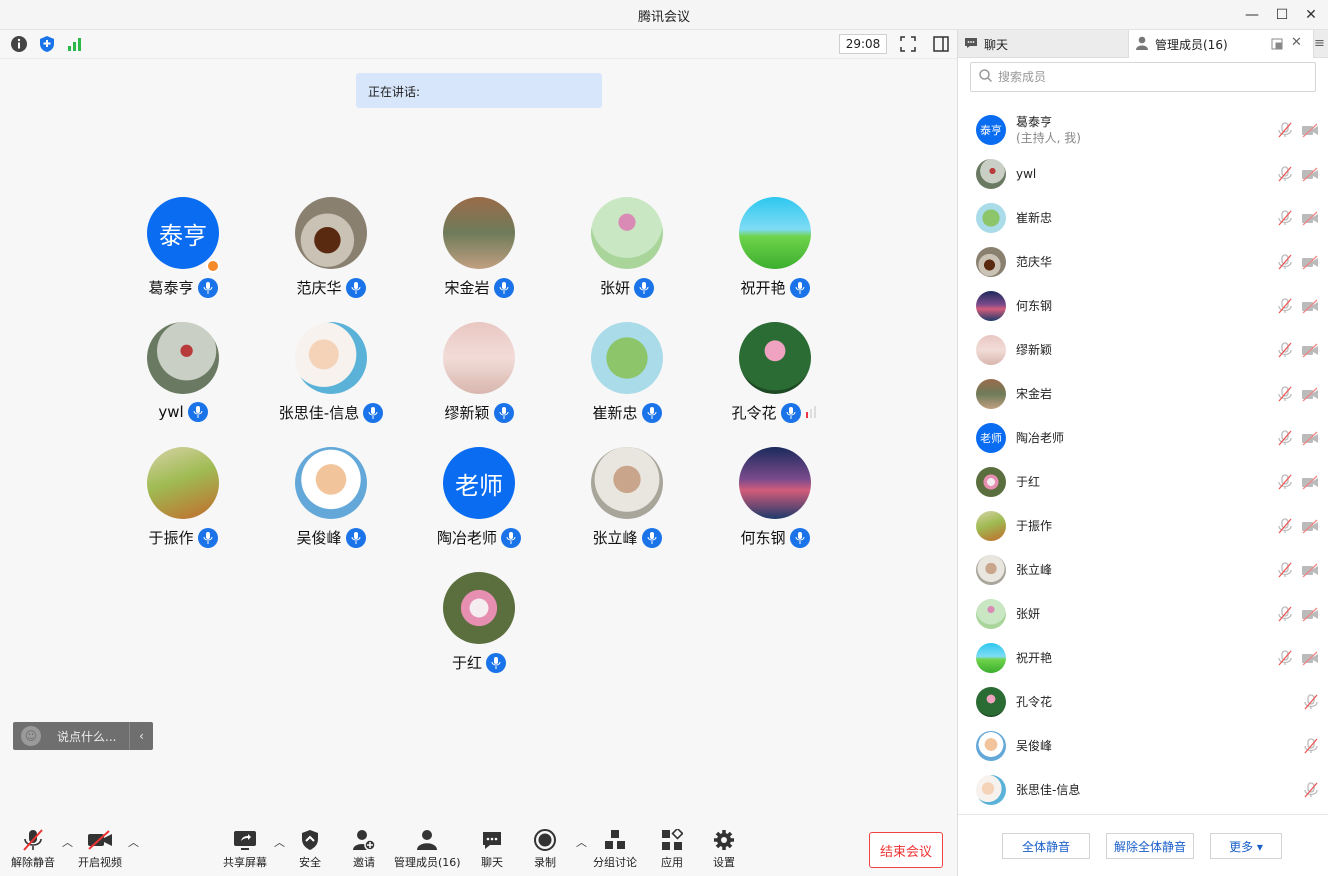  I want to click on member-search, so click(1143, 77).